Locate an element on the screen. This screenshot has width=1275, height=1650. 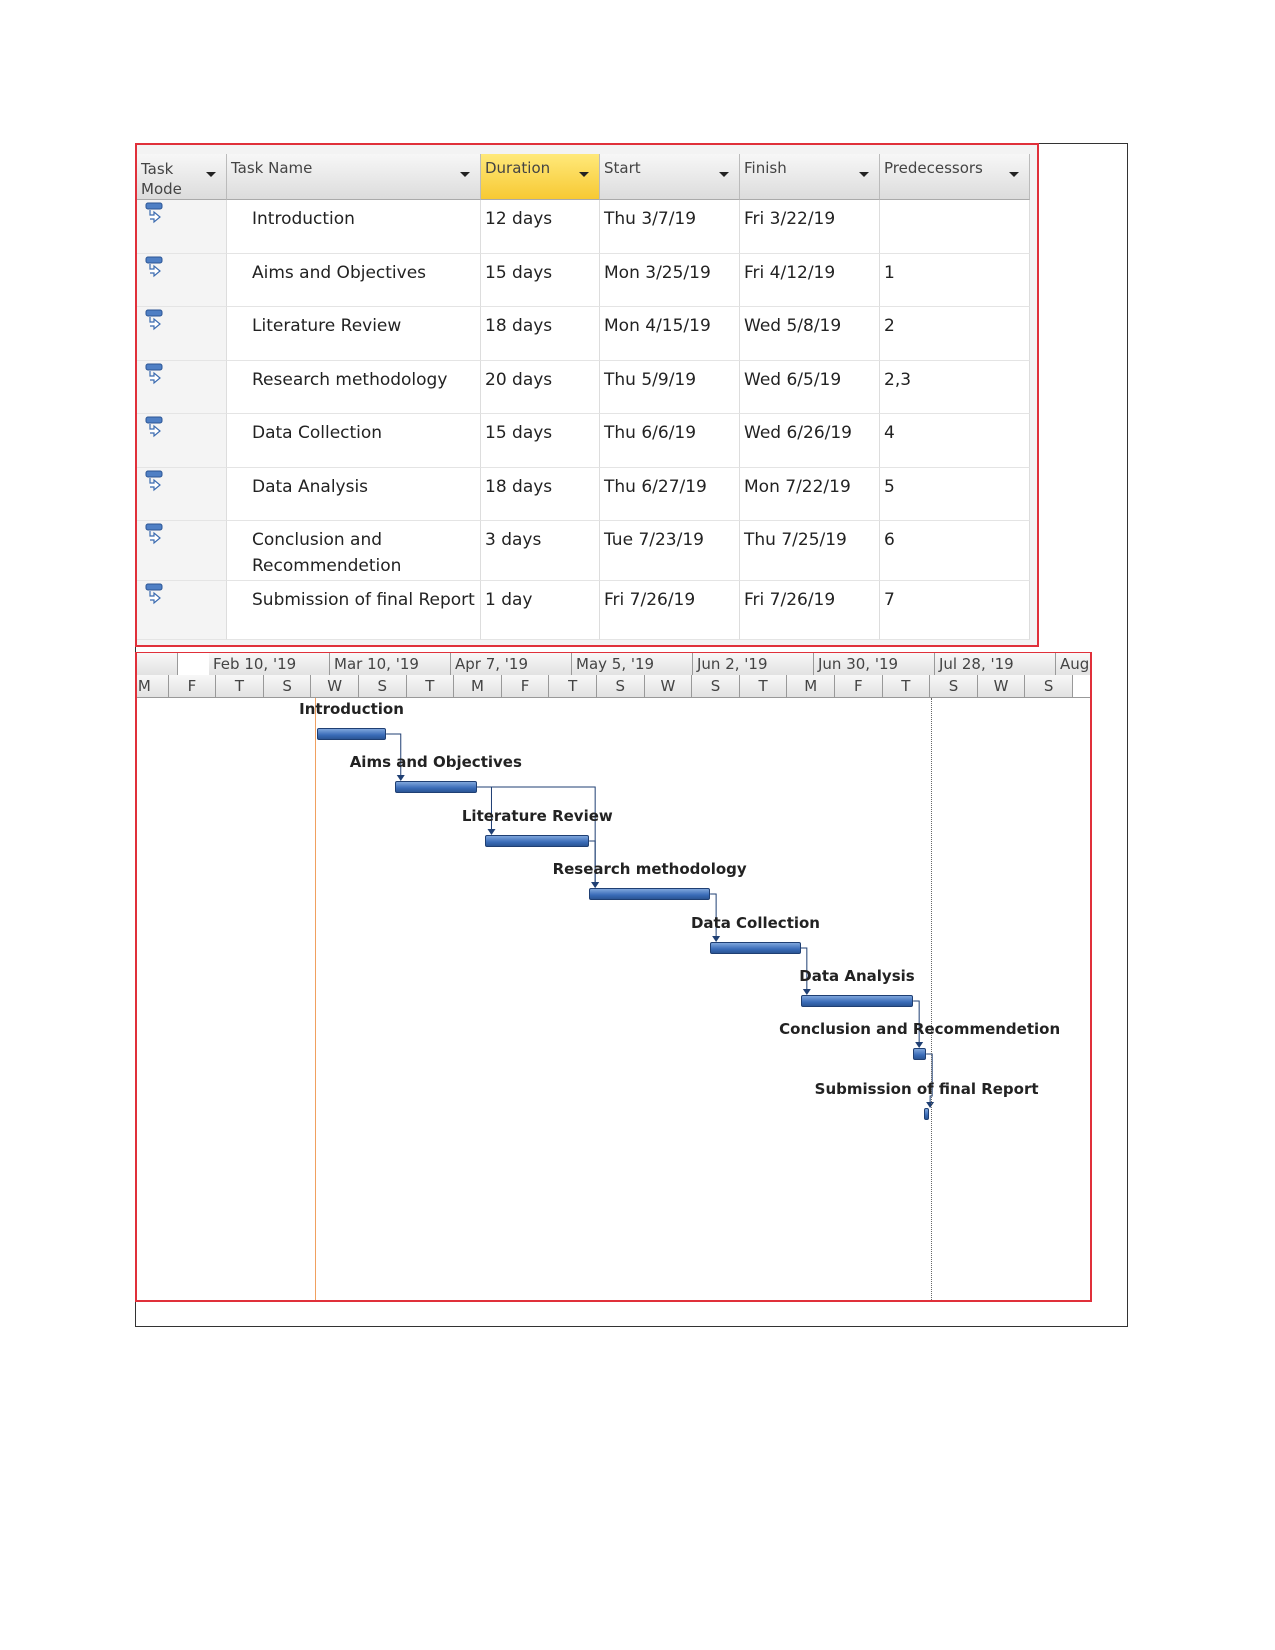
task-start-cell: Fri 7/26/19 is located at coordinates (670, 610).